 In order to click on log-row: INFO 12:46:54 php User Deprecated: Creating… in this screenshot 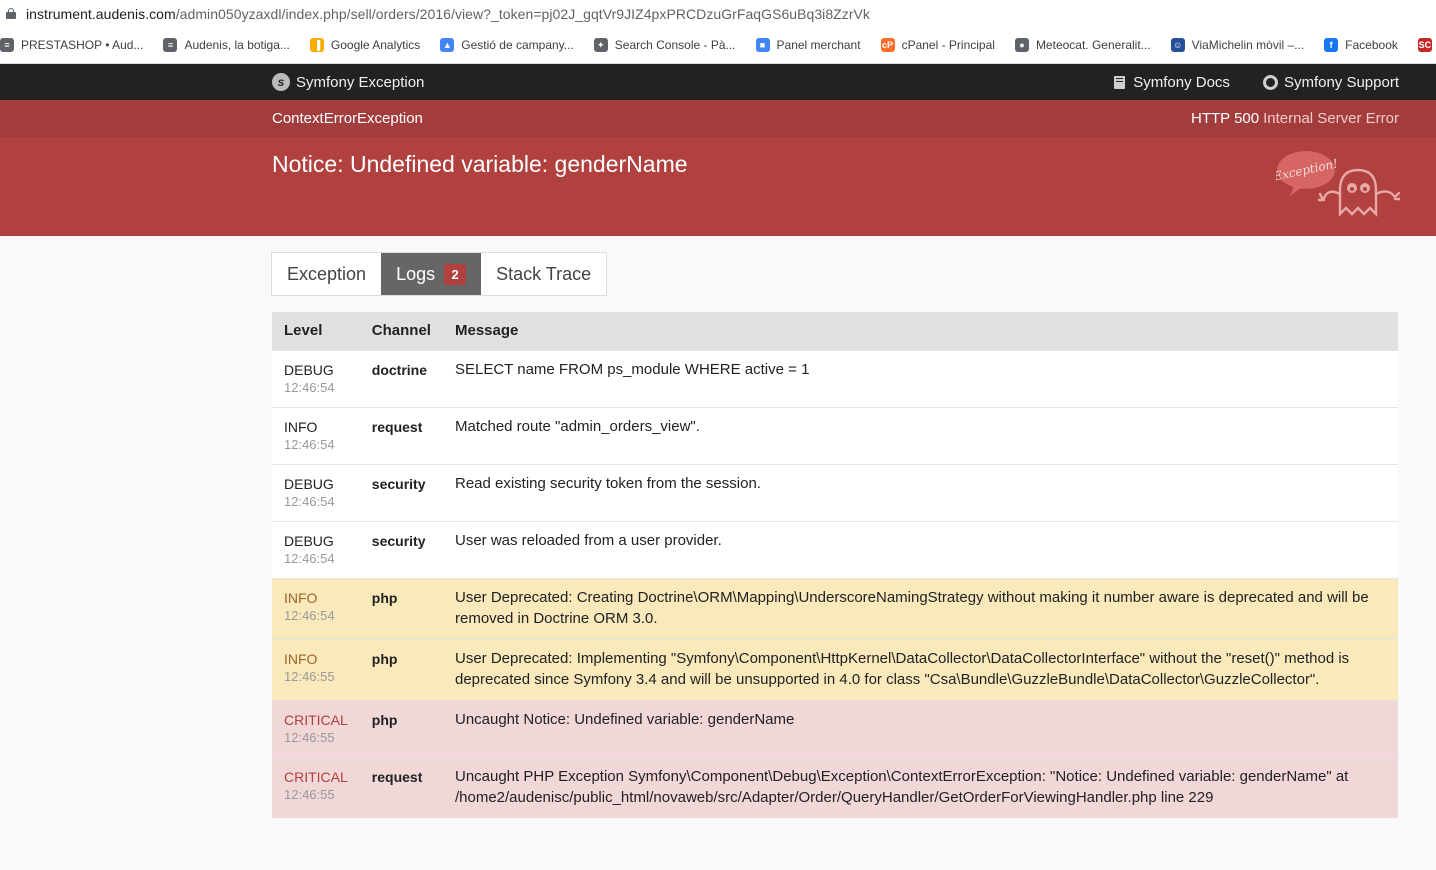, I will do `click(835, 608)`.